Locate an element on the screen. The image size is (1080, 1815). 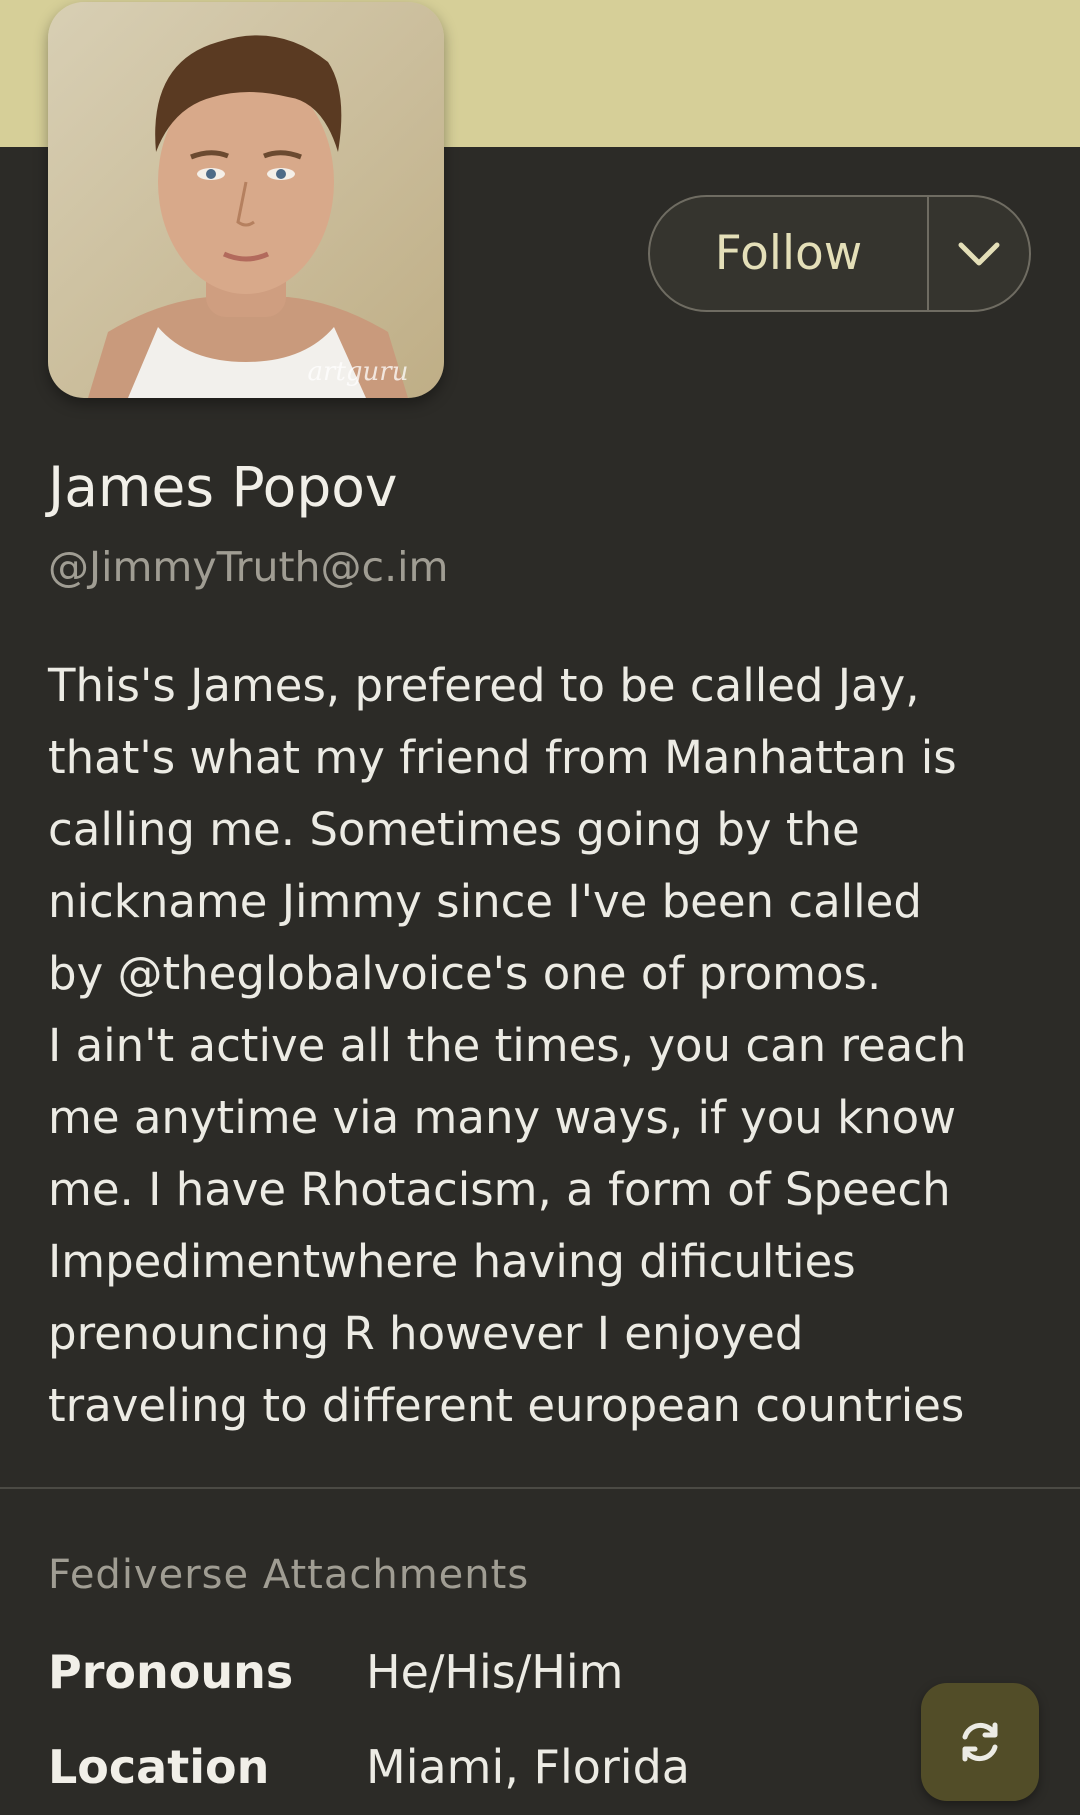
attachments-section-title: Fediverse Attachments is located at coordinates (289, 1575).